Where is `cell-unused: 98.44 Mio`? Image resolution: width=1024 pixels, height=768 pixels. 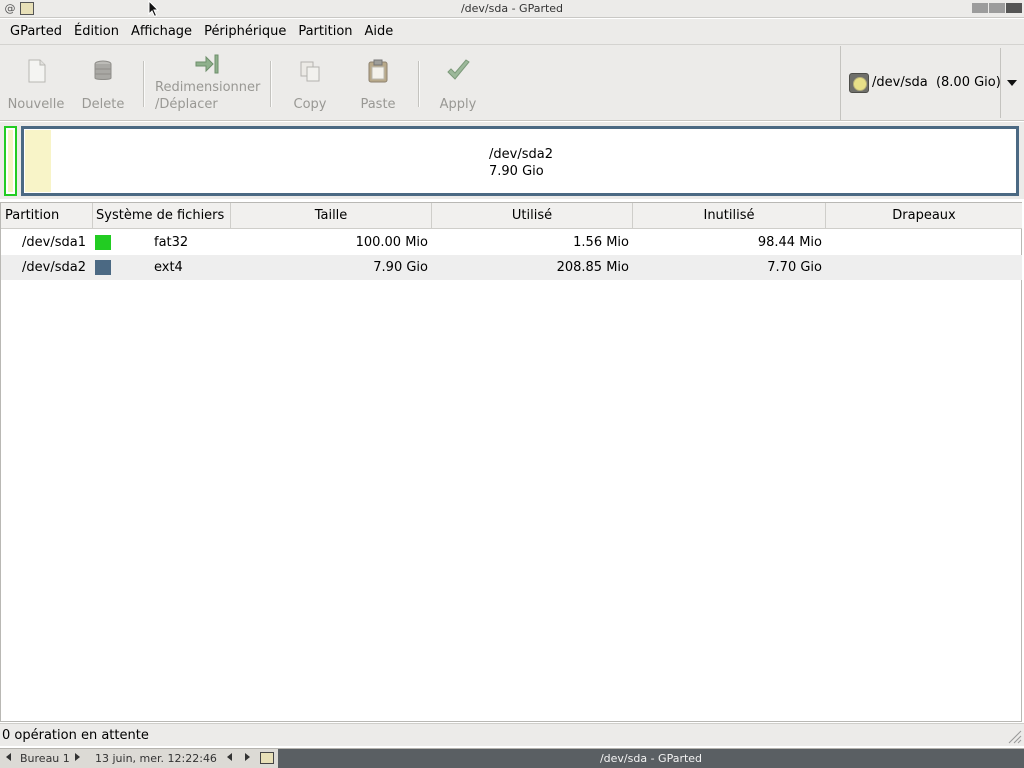 cell-unused: 98.44 Mio is located at coordinates (789, 242).